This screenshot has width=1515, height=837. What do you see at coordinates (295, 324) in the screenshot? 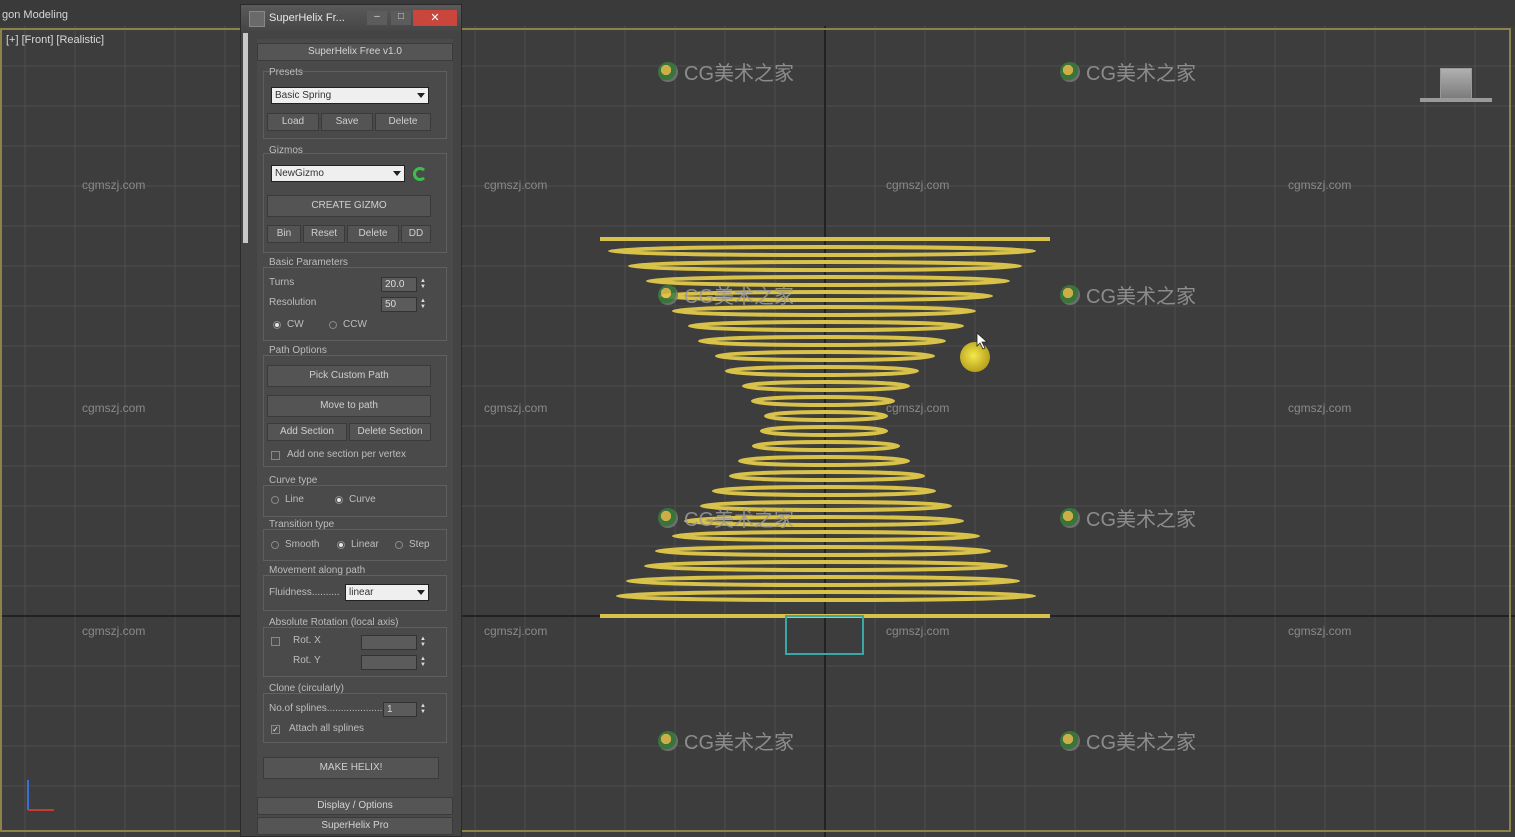
I see `cw-label: CW` at bounding box center [295, 324].